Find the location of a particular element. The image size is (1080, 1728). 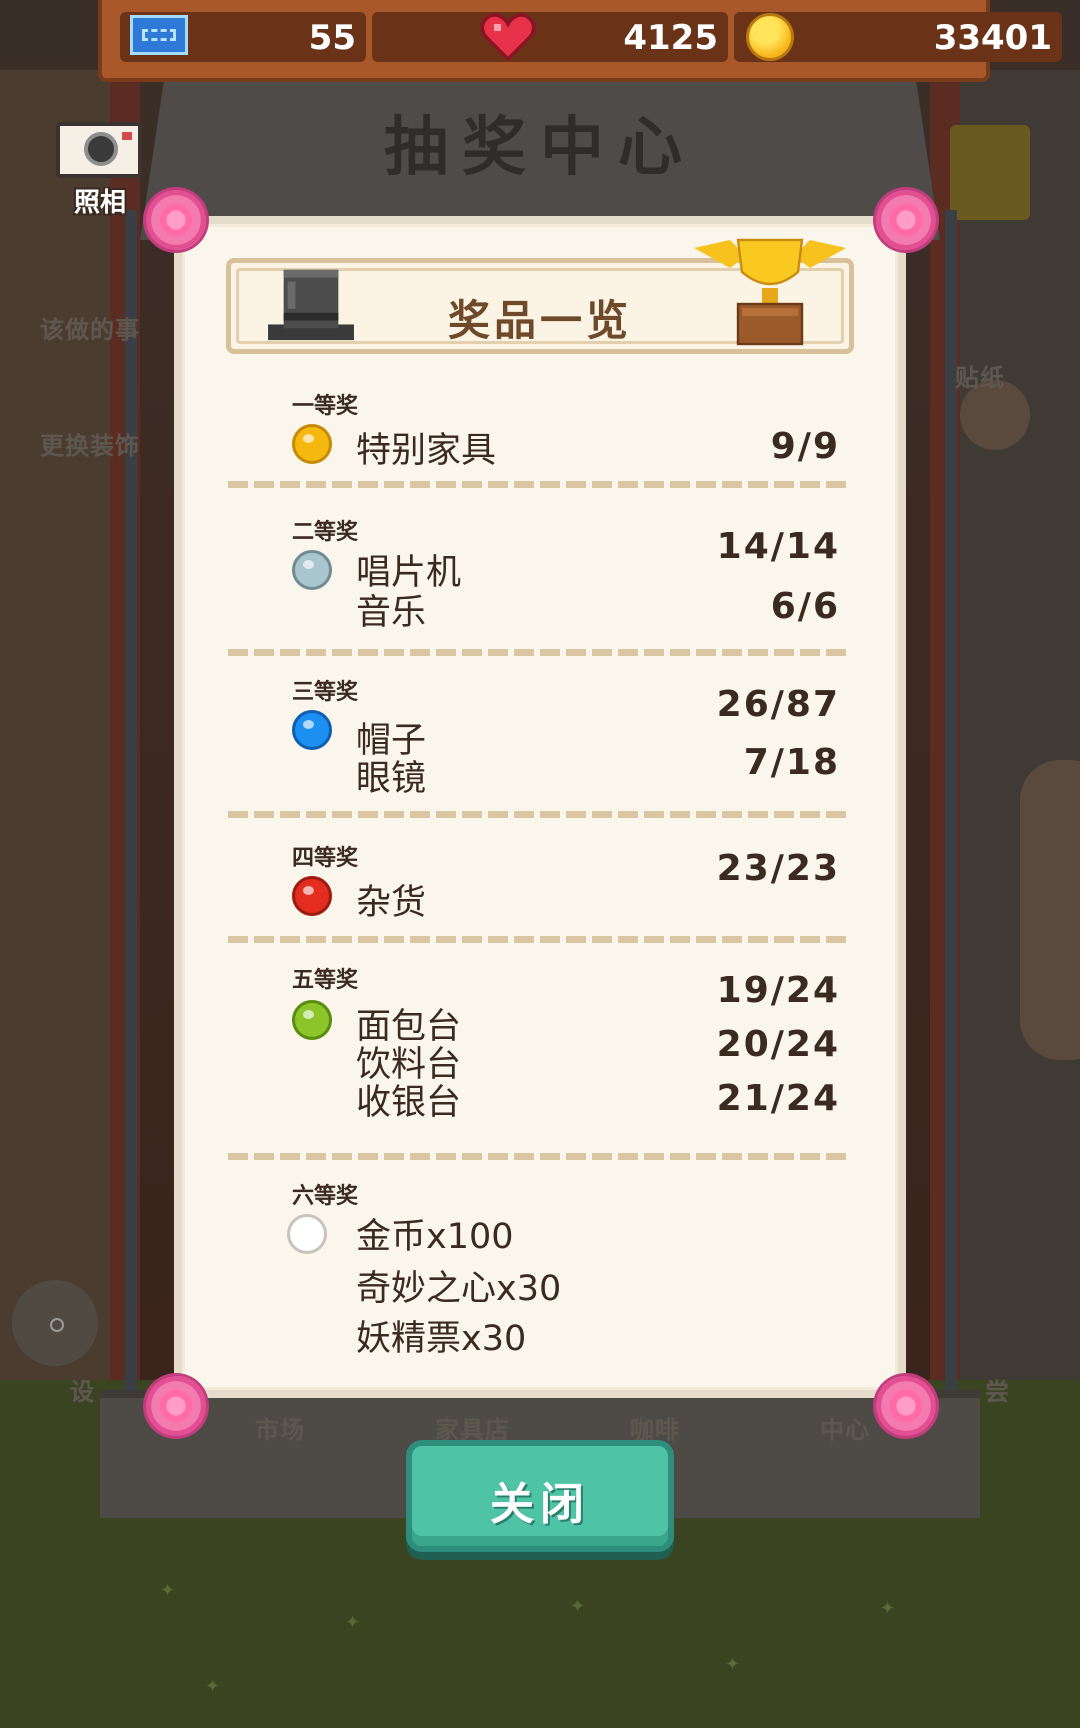

tier-label: 三等奖 is located at coordinates (325, 692).